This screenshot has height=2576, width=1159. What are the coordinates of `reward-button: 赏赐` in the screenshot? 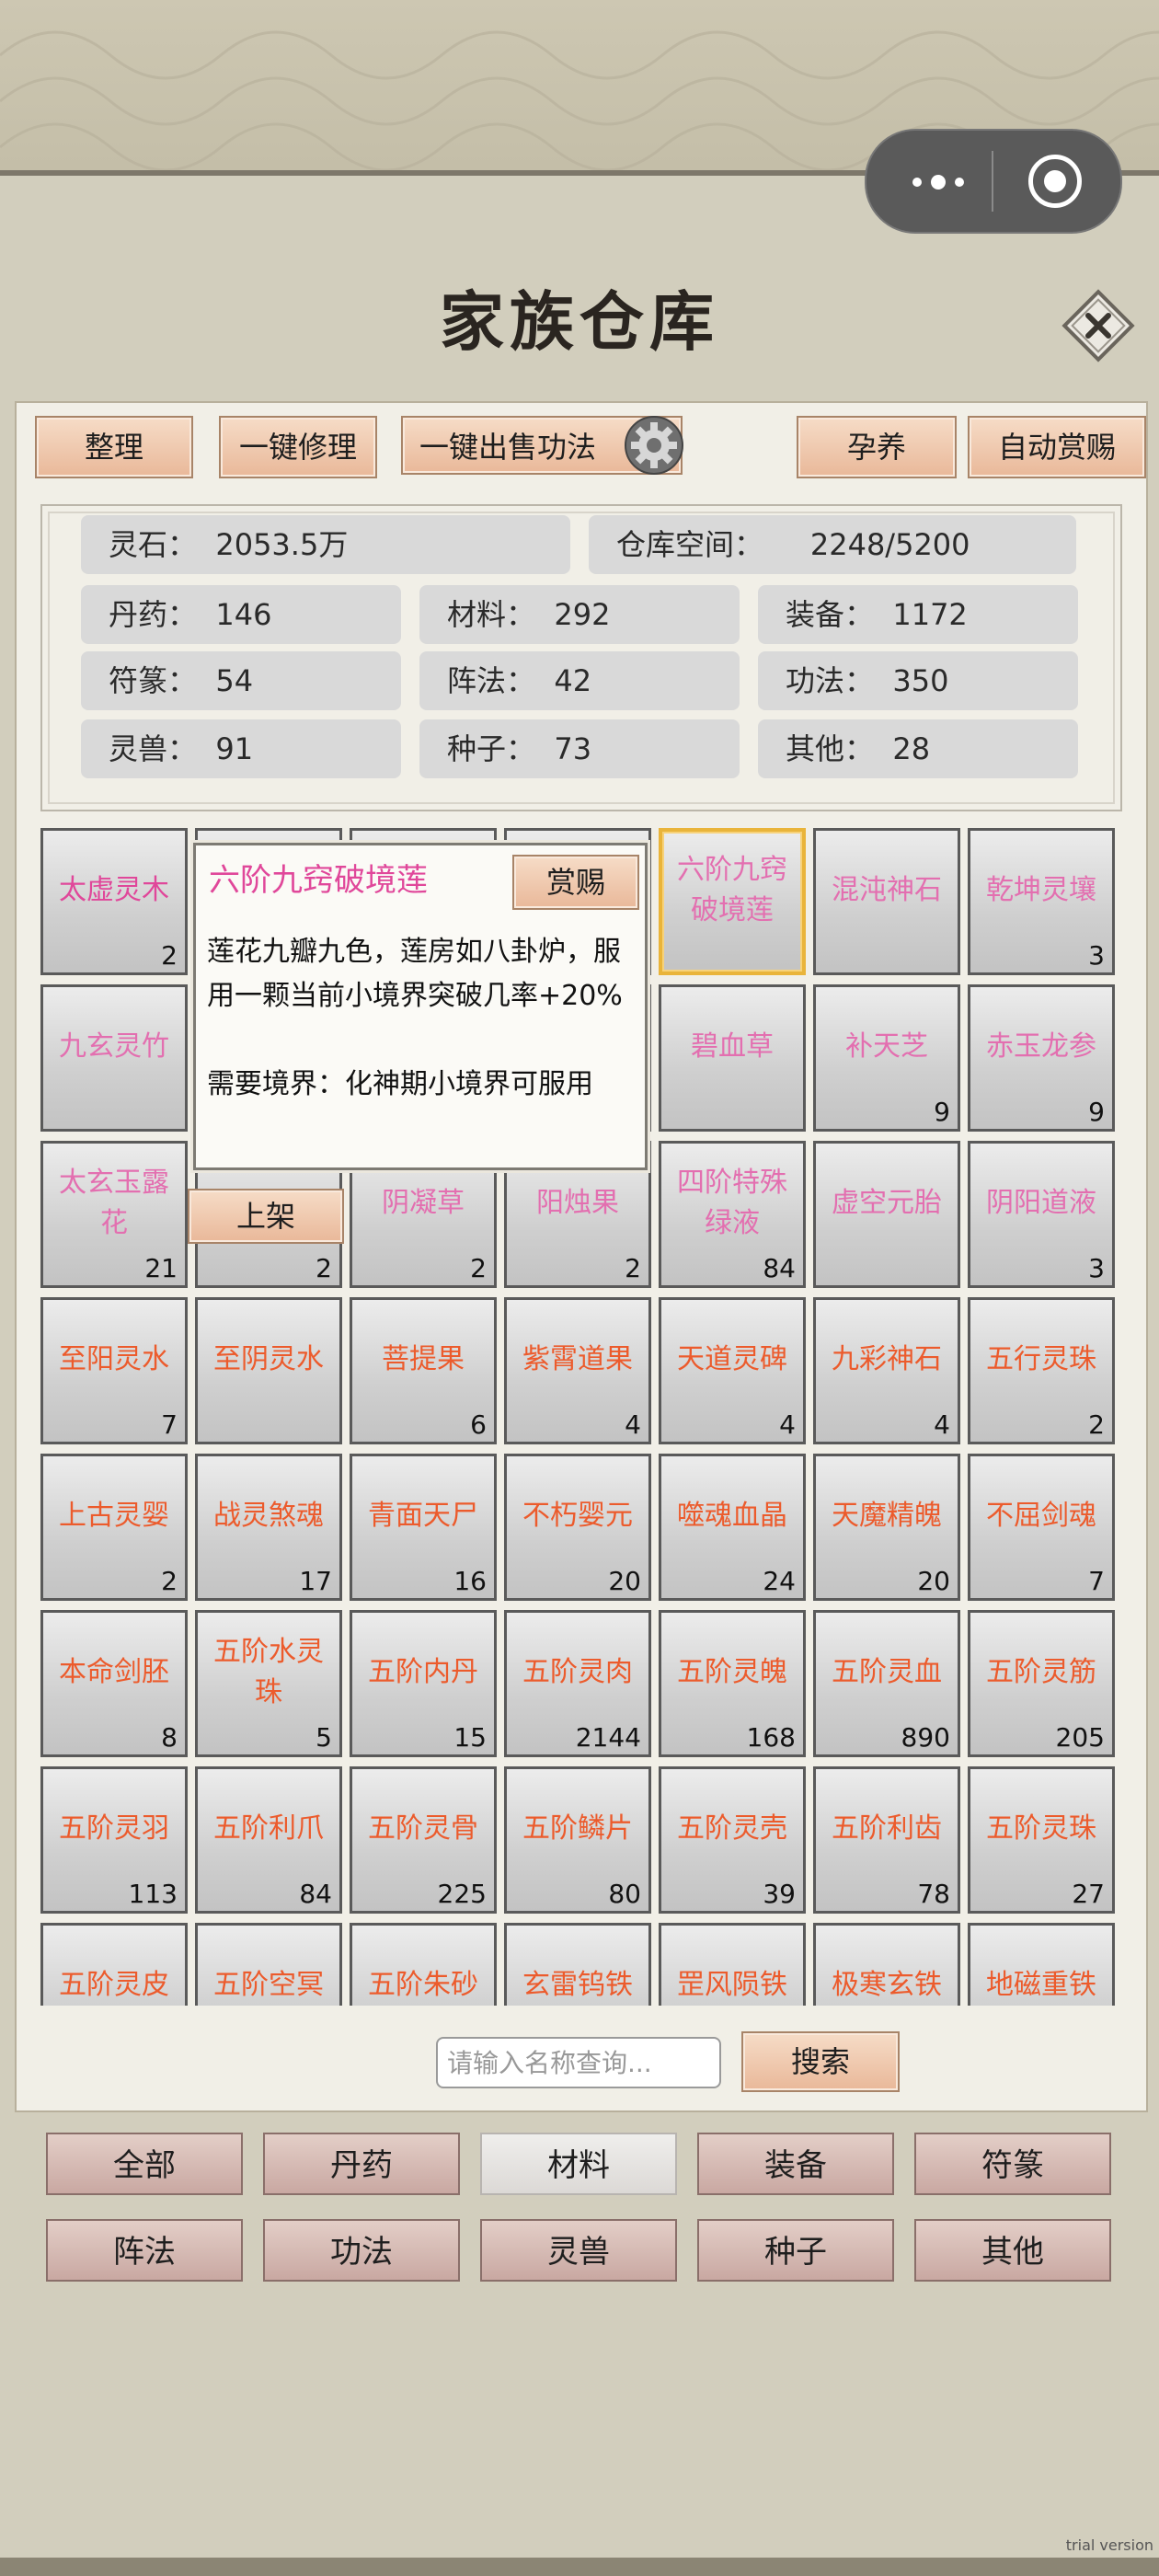 It's located at (575, 882).